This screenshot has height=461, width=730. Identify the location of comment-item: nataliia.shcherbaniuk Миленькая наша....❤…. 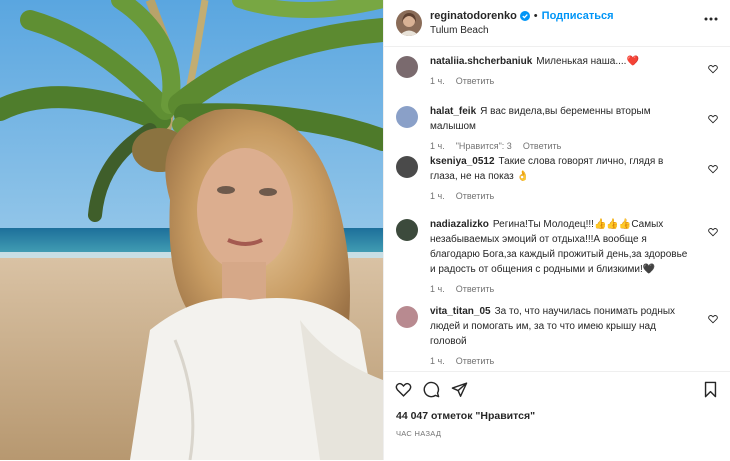
(557, 70).